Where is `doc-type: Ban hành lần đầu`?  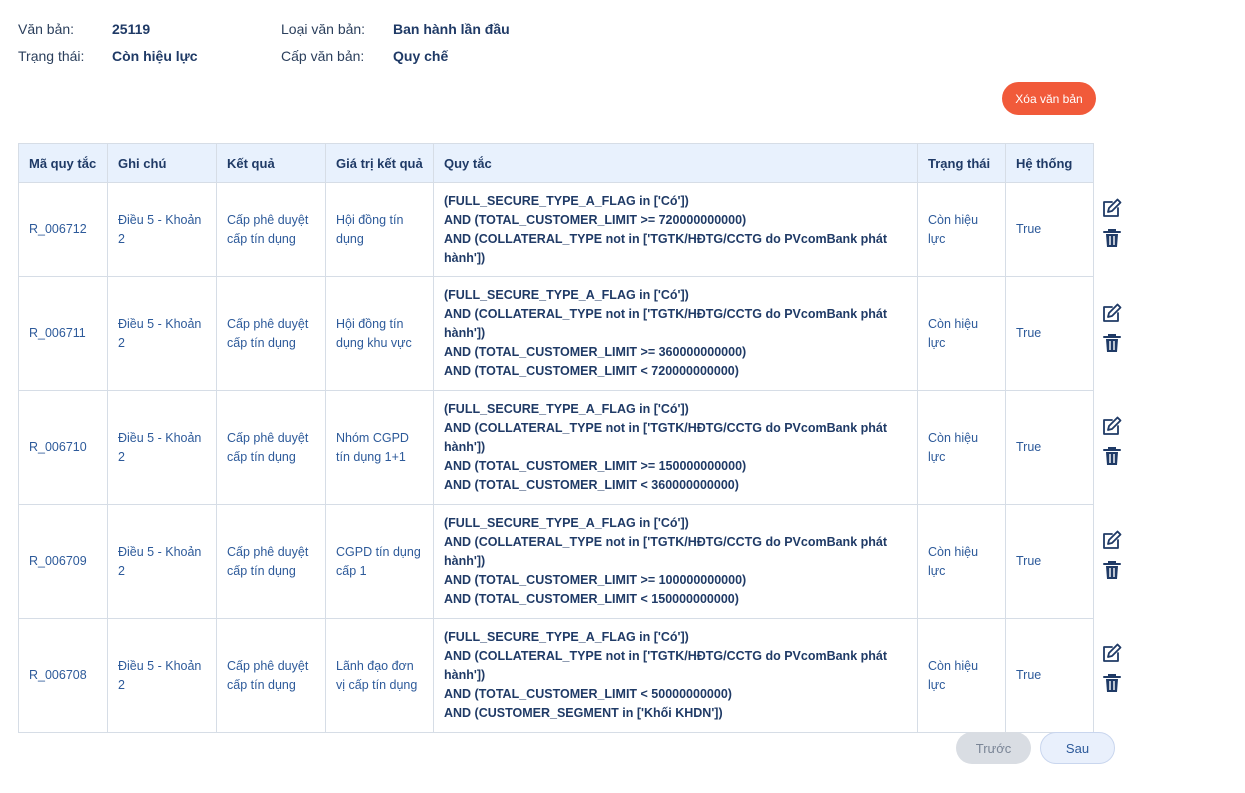 doc-type: Ban hành lần đầu is located at coordinates (451, 28).